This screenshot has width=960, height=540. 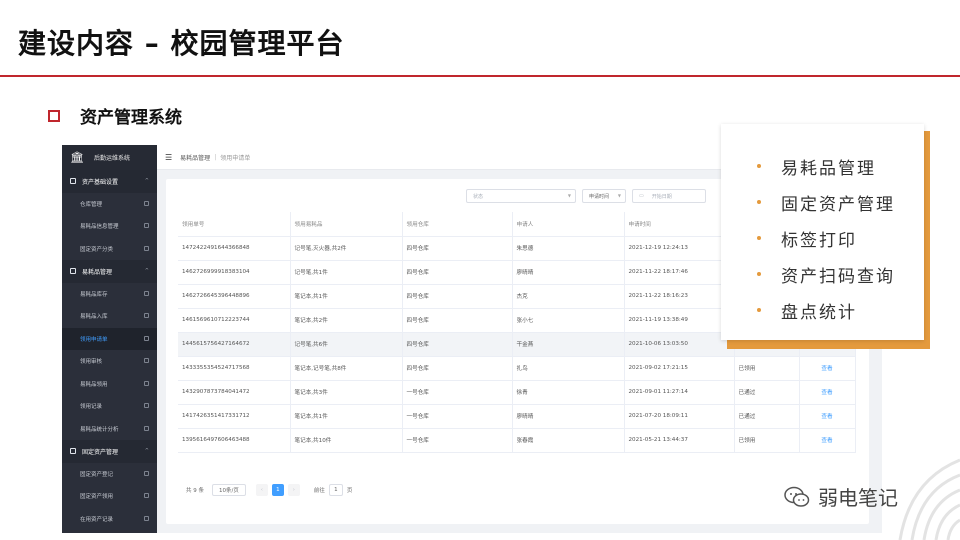 I want to click on feature-label: 易耗品管理, so click(x=828, y=168).